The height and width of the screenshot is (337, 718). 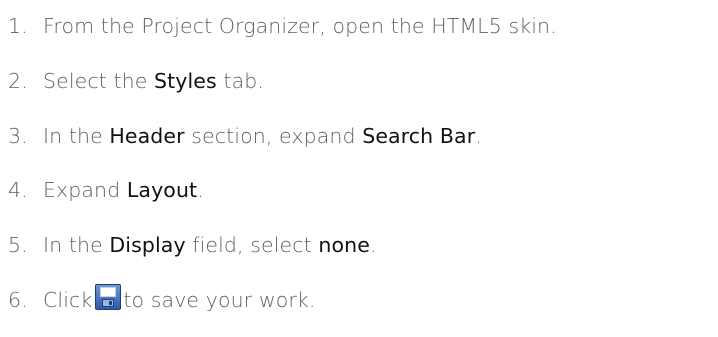 I want to click on ui-term-layout: Layout, so click(x=162, y=190).